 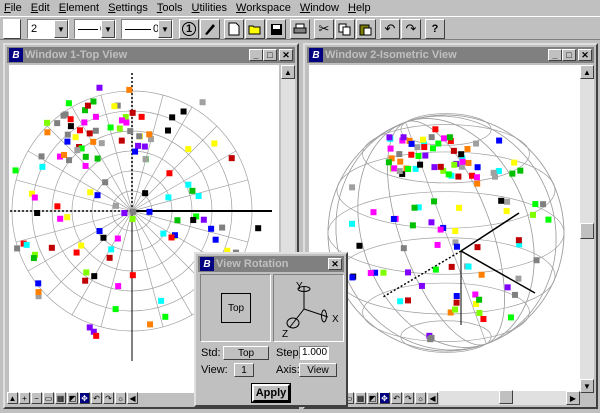 What do you see at coordinates (147, 29) in the screenshot?
I see `line-weight-combo: 0 ▼` at bounding box center [147, 29].